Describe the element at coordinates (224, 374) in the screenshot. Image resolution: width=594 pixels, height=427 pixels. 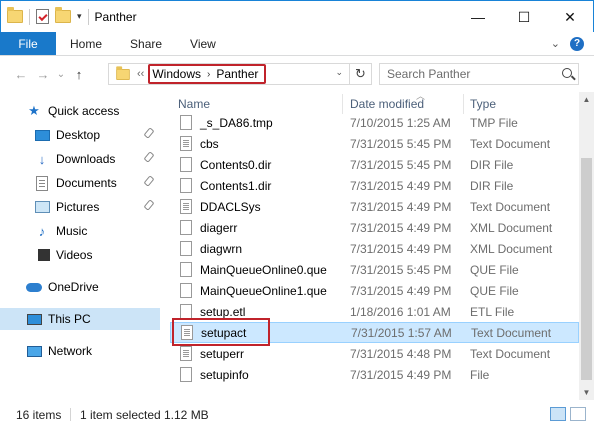
I see `file-name: setupinfo` at that location.